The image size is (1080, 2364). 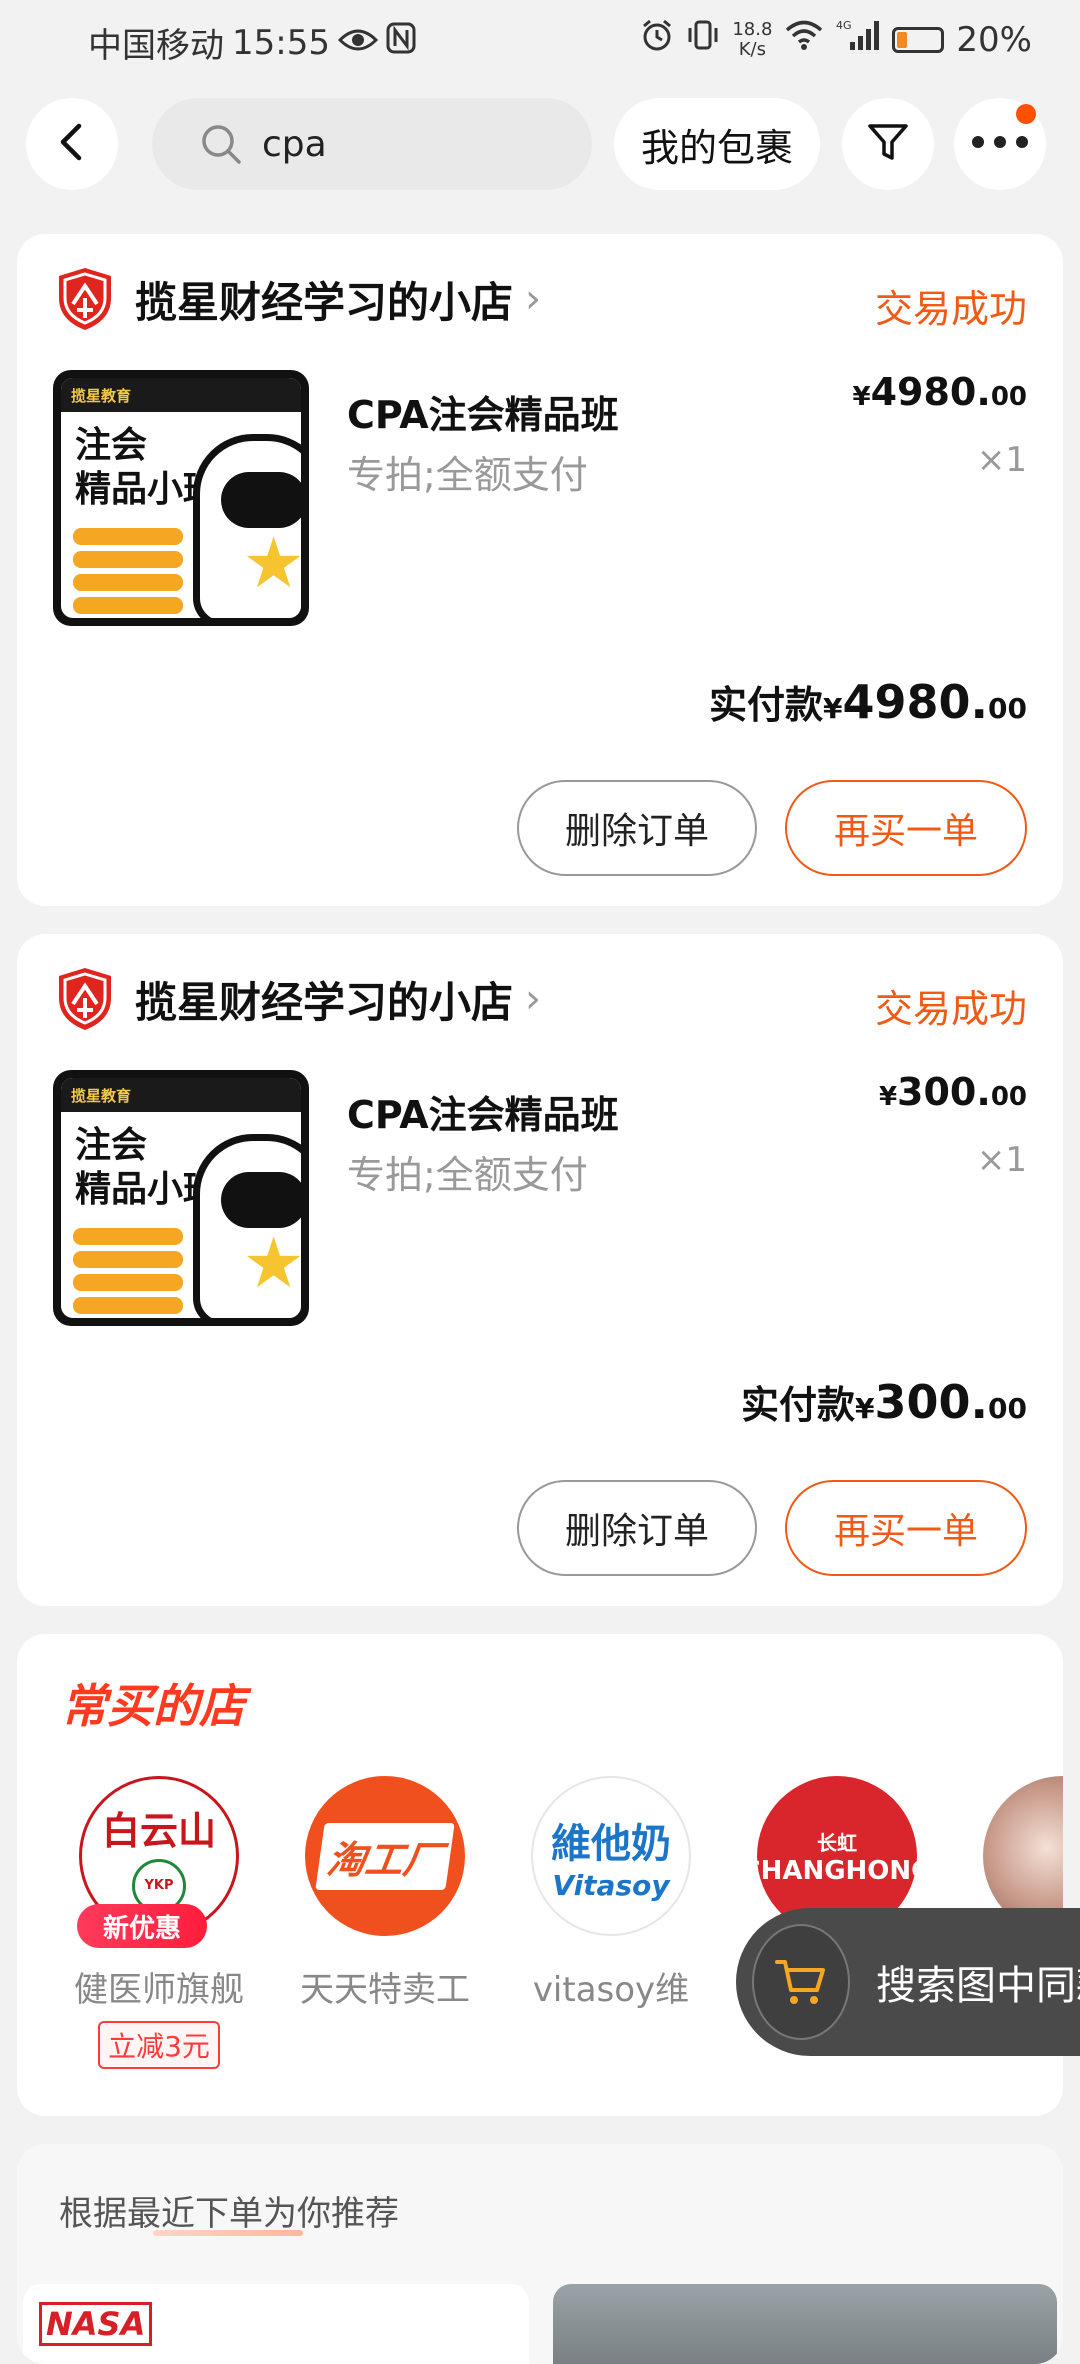 I want to click on notification-dot, so click(x=1026, y=114).